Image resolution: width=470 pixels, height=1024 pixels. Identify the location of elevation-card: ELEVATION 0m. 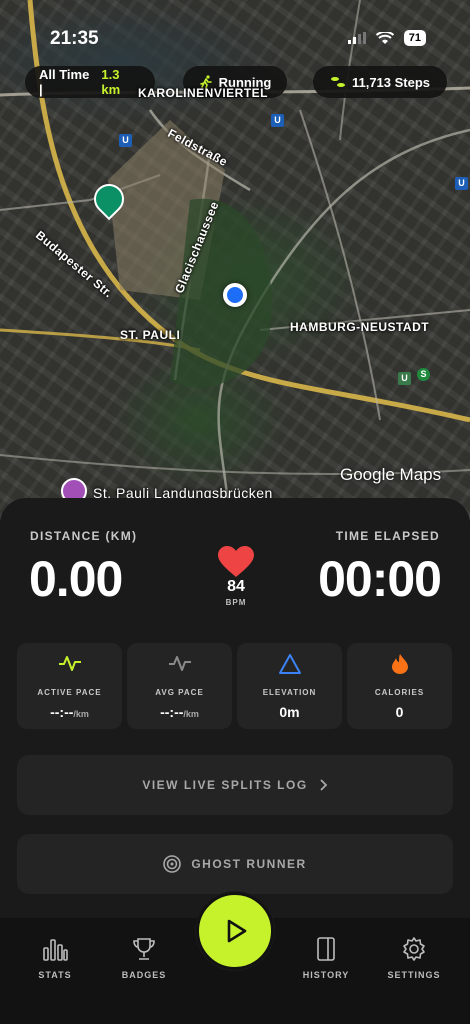
(289, 686).